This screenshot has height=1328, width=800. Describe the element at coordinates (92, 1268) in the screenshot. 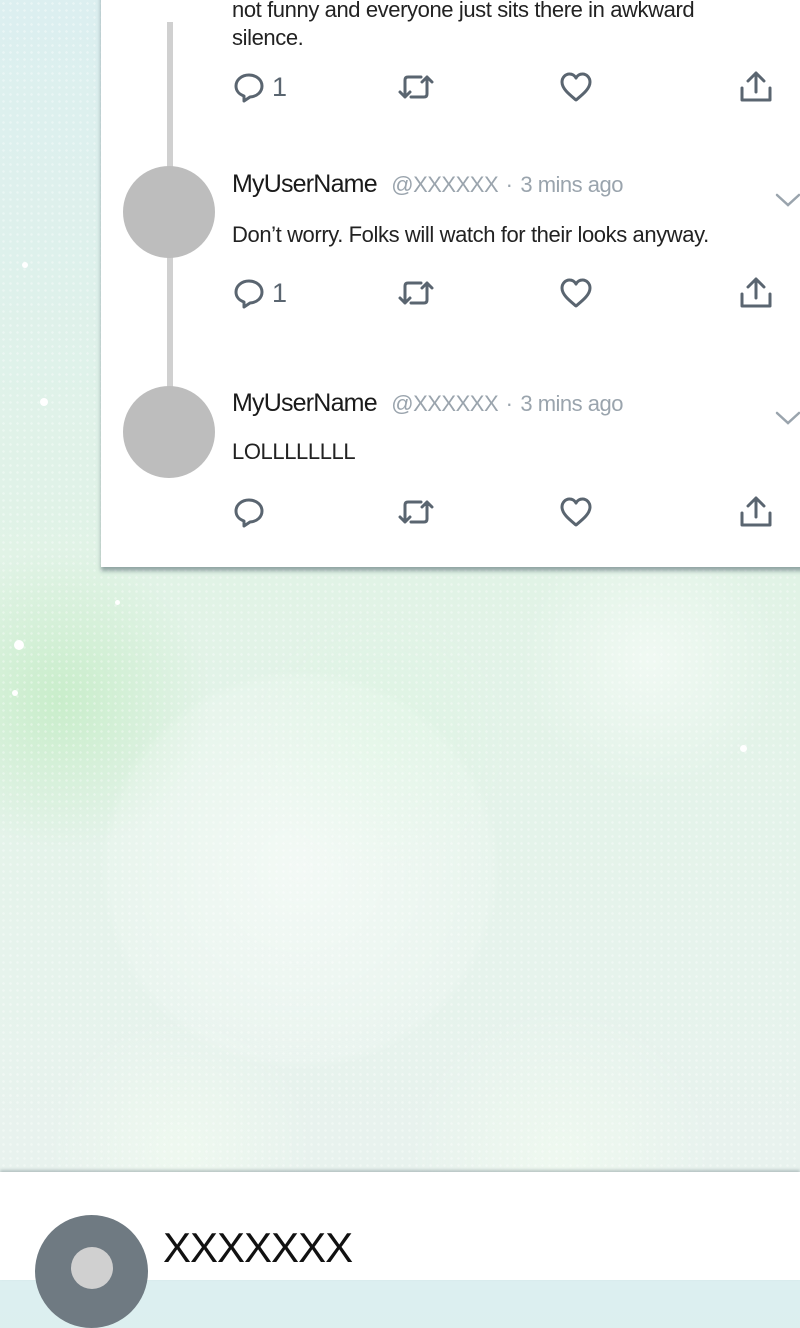

I see `avatar-head` at that location.